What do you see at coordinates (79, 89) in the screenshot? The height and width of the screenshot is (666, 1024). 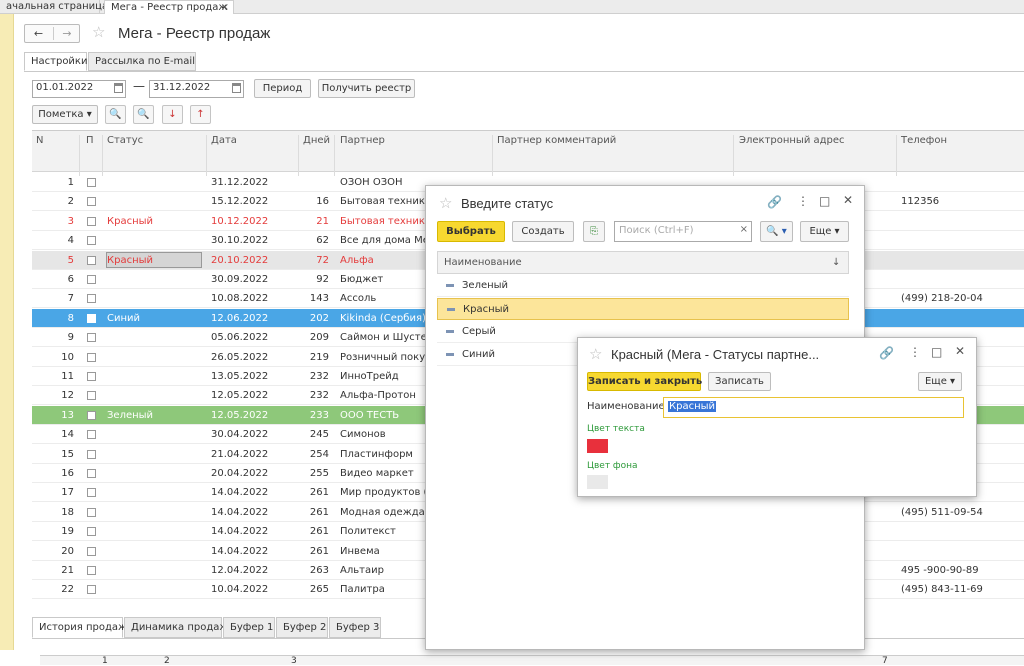 I see `date-from-field: 01.01.2022` at bounding box center [79, 89].